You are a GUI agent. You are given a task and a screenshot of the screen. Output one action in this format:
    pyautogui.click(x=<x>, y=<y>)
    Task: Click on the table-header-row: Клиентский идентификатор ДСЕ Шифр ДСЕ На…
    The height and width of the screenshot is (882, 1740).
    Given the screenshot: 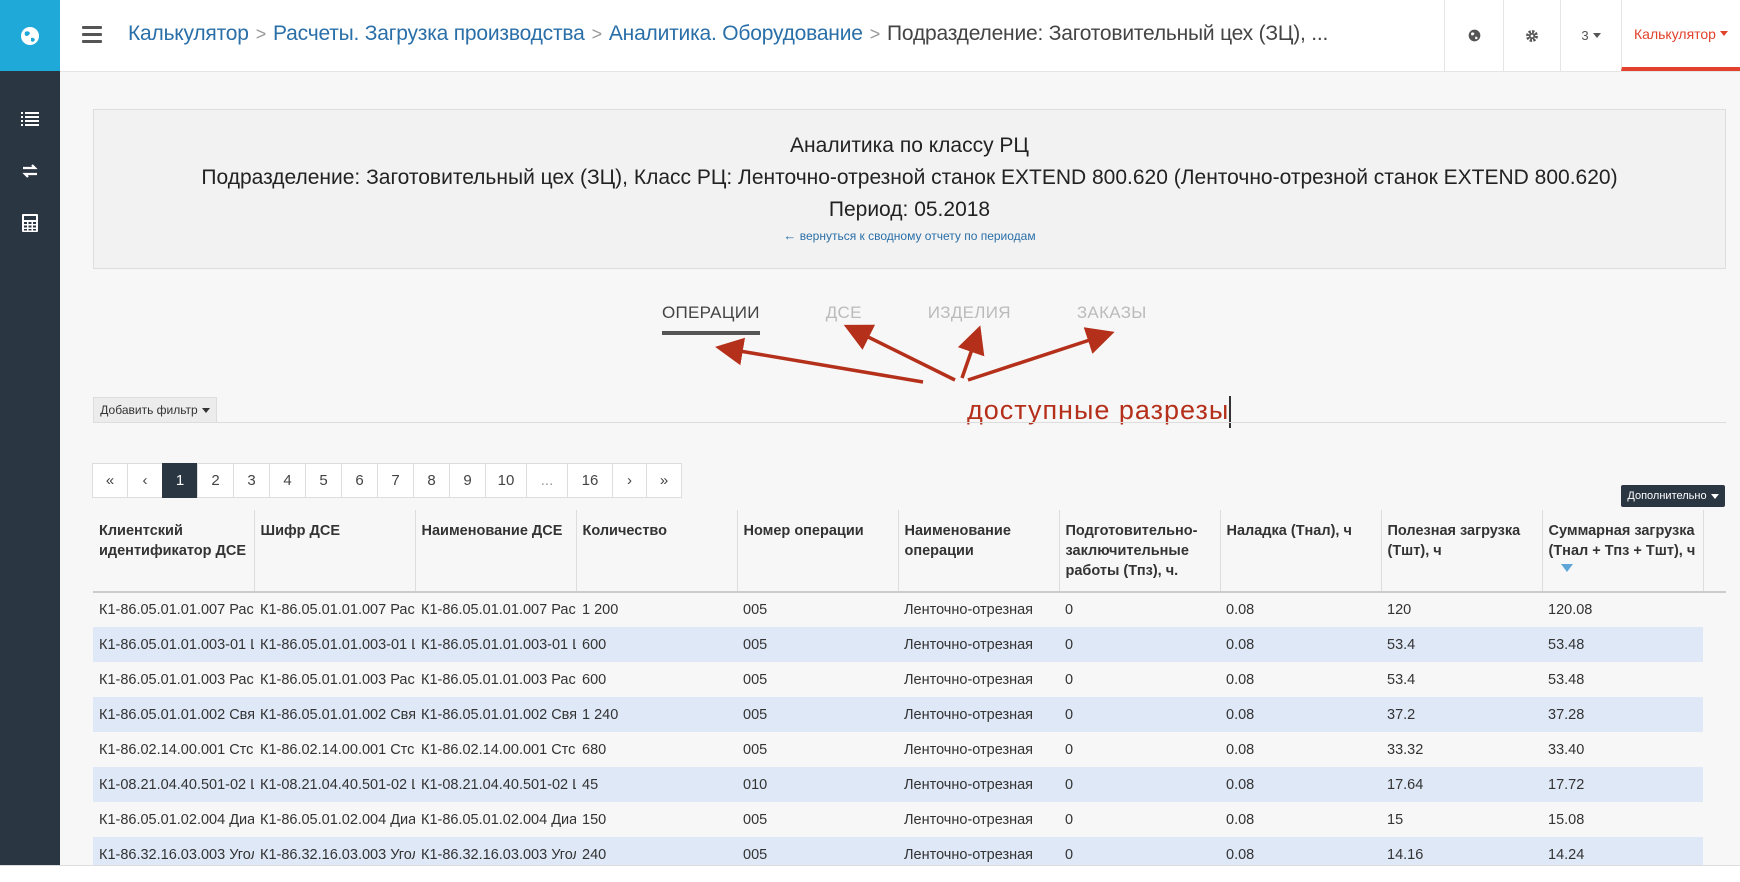 What is the action you would take?
    pyautogui.click(x=909, y=551)
    